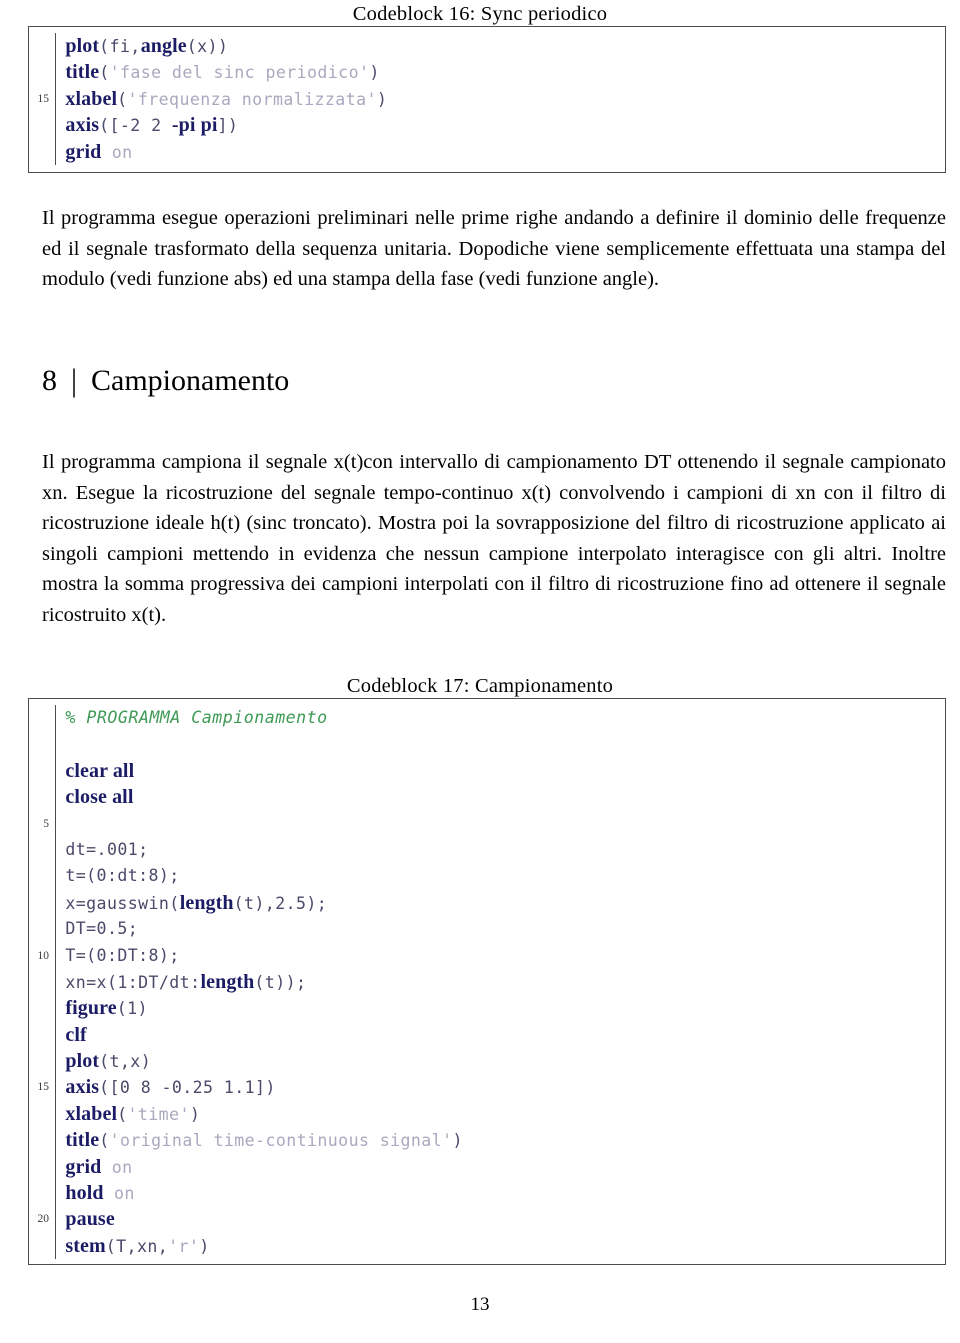 Image resolution: width=960 pixels, height=1343 pixels. What do you see at coordinates (505, 903) in the screenshot?
I see `code-line: x=gausswin(length(t),2.5);` at bounding box center [505, 903].